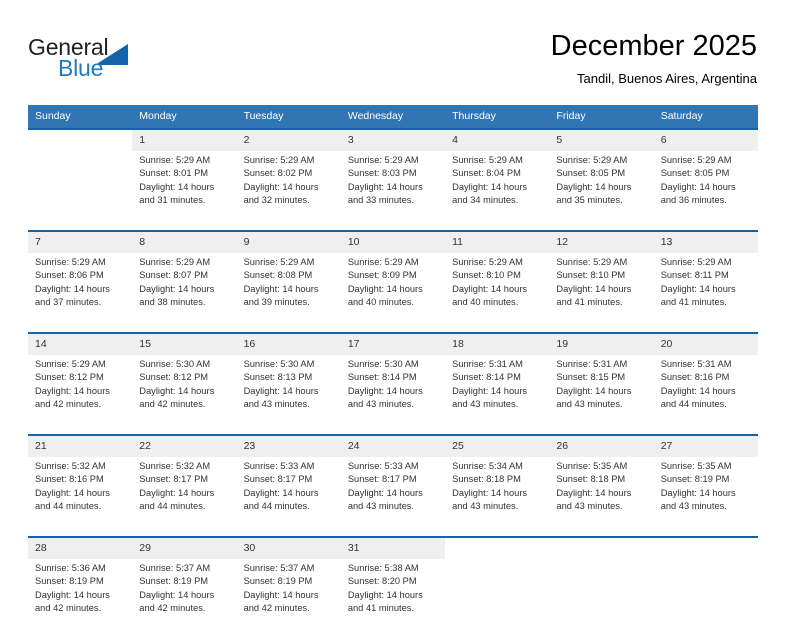 This screenshot has height=638, width=792. What do you see at coordinates (601, 140) in the screenshot?
I see `day-number-cell: 5` at bounding box center [601, 140].